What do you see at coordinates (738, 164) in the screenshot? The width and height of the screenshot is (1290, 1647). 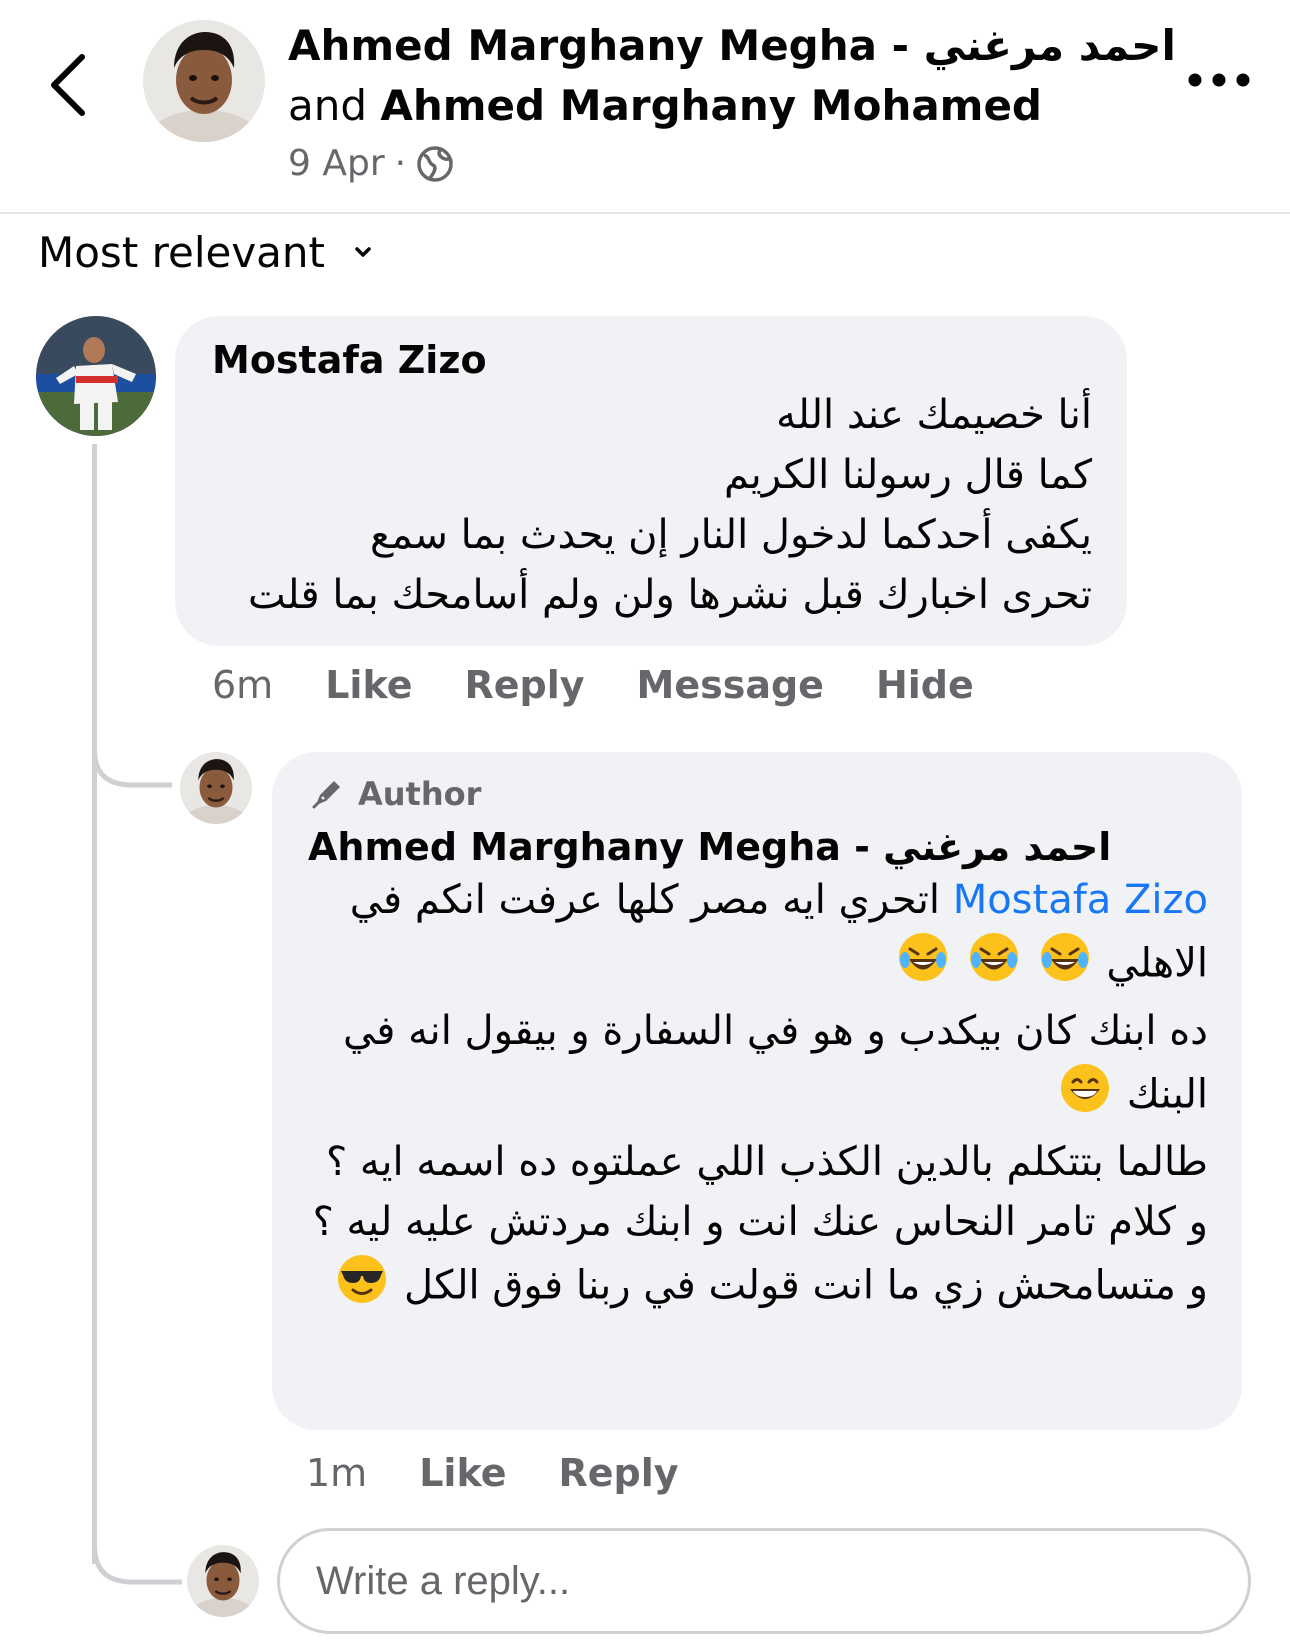 I see `post-meta: 9 Apr ·` at bounding box center [738, 164].